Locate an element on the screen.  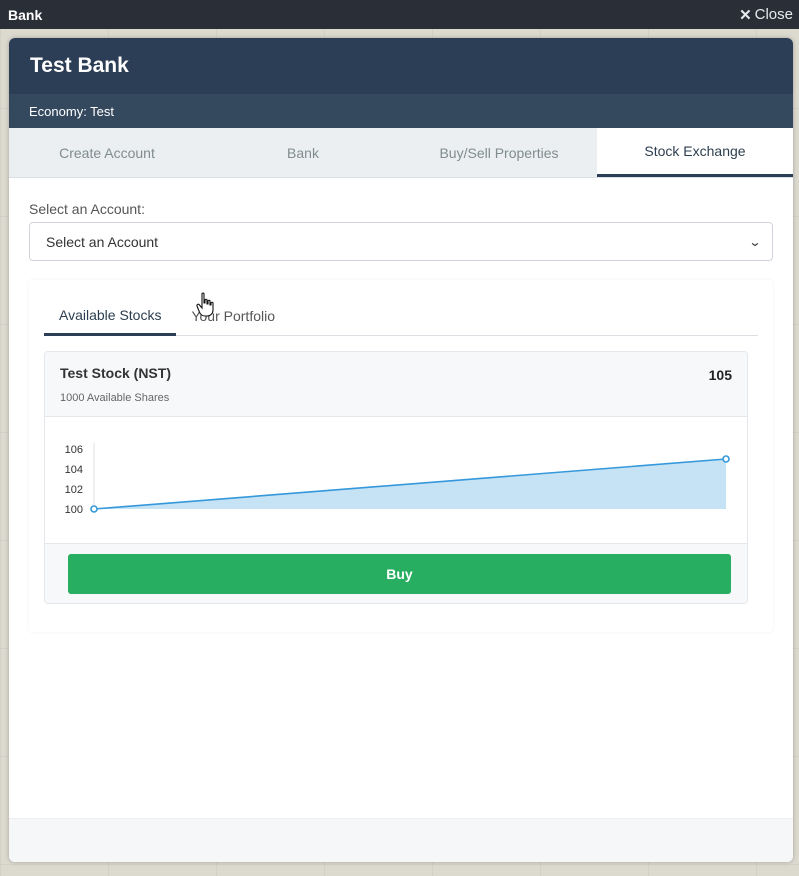
chevron-down-icon: ⌄ is located at coordinates (755, 241).